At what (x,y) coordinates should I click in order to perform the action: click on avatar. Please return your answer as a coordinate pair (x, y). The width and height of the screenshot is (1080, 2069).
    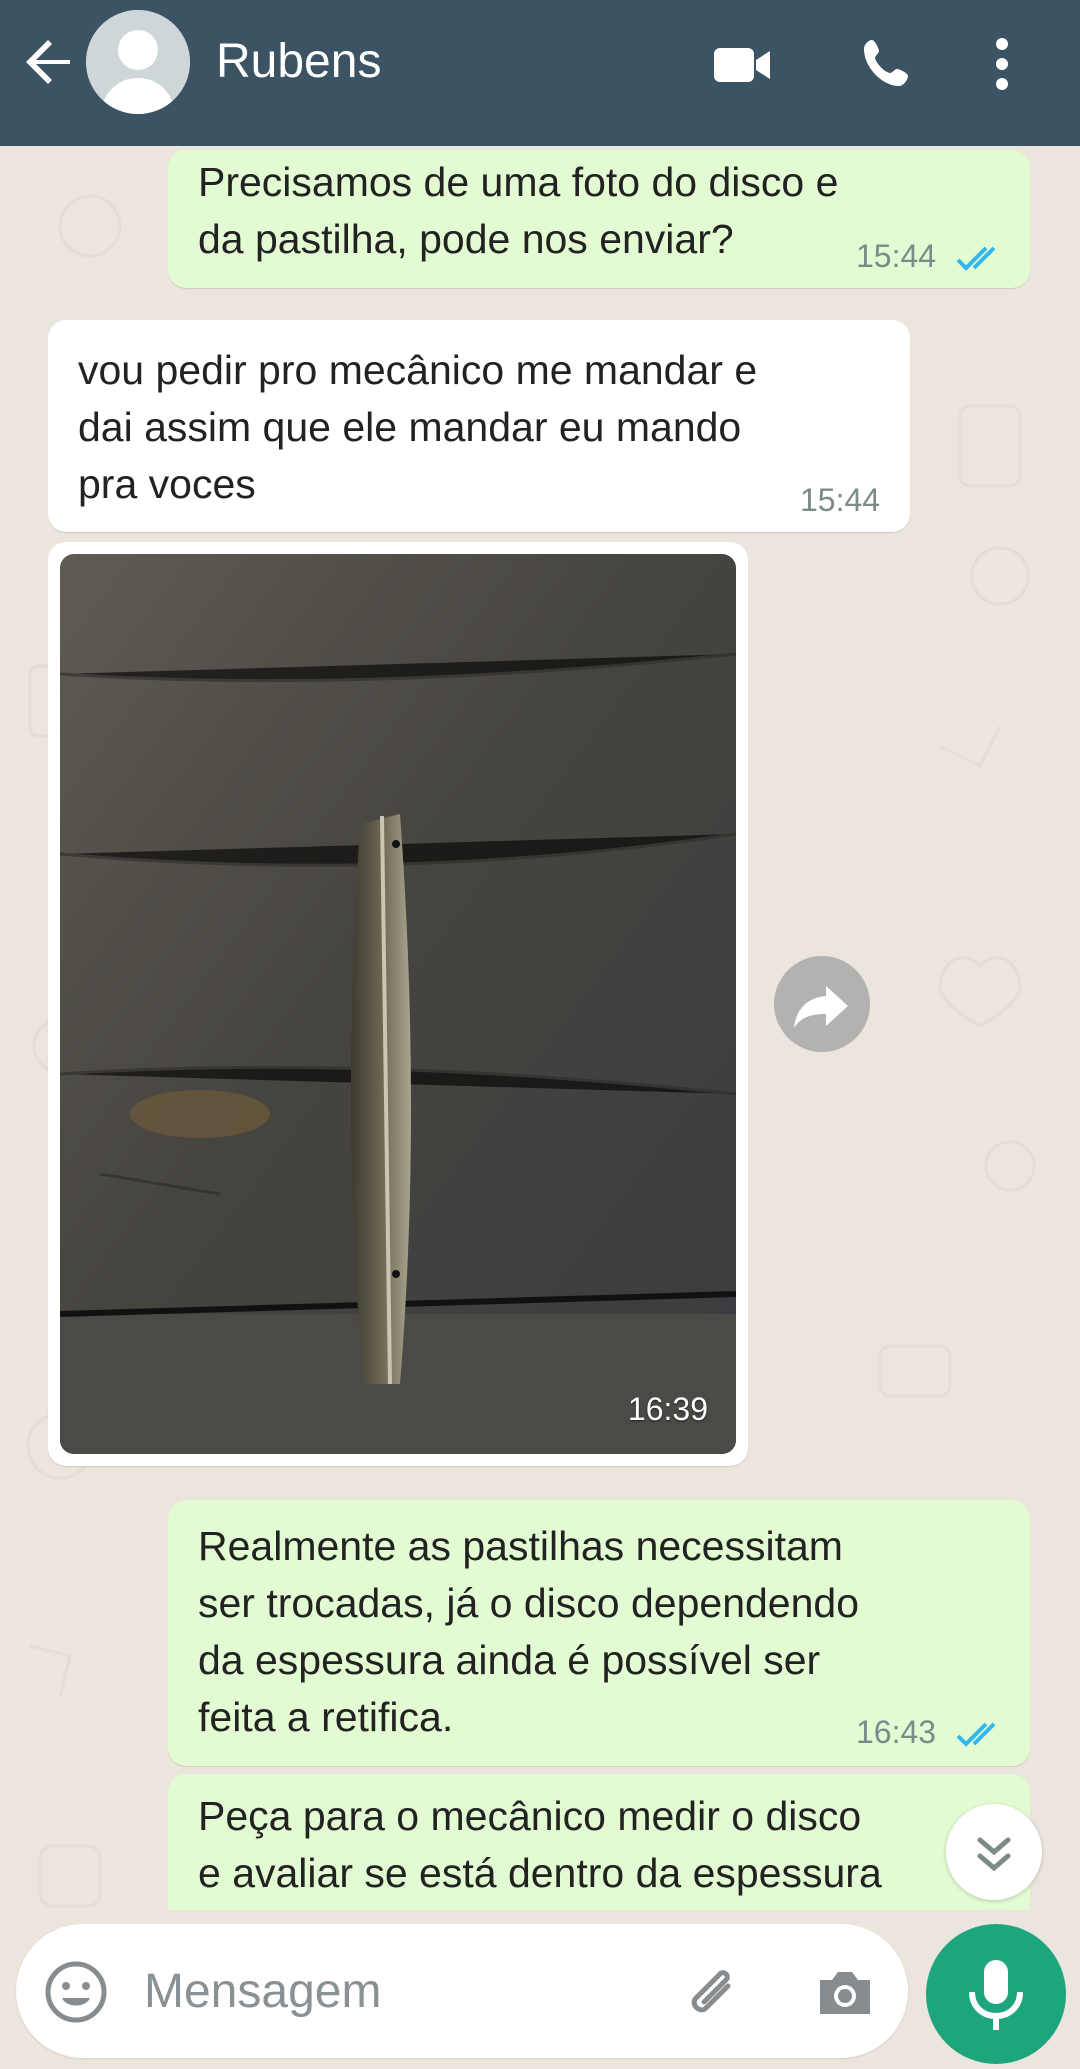
    Looking at the image, I should click on (138, 62).